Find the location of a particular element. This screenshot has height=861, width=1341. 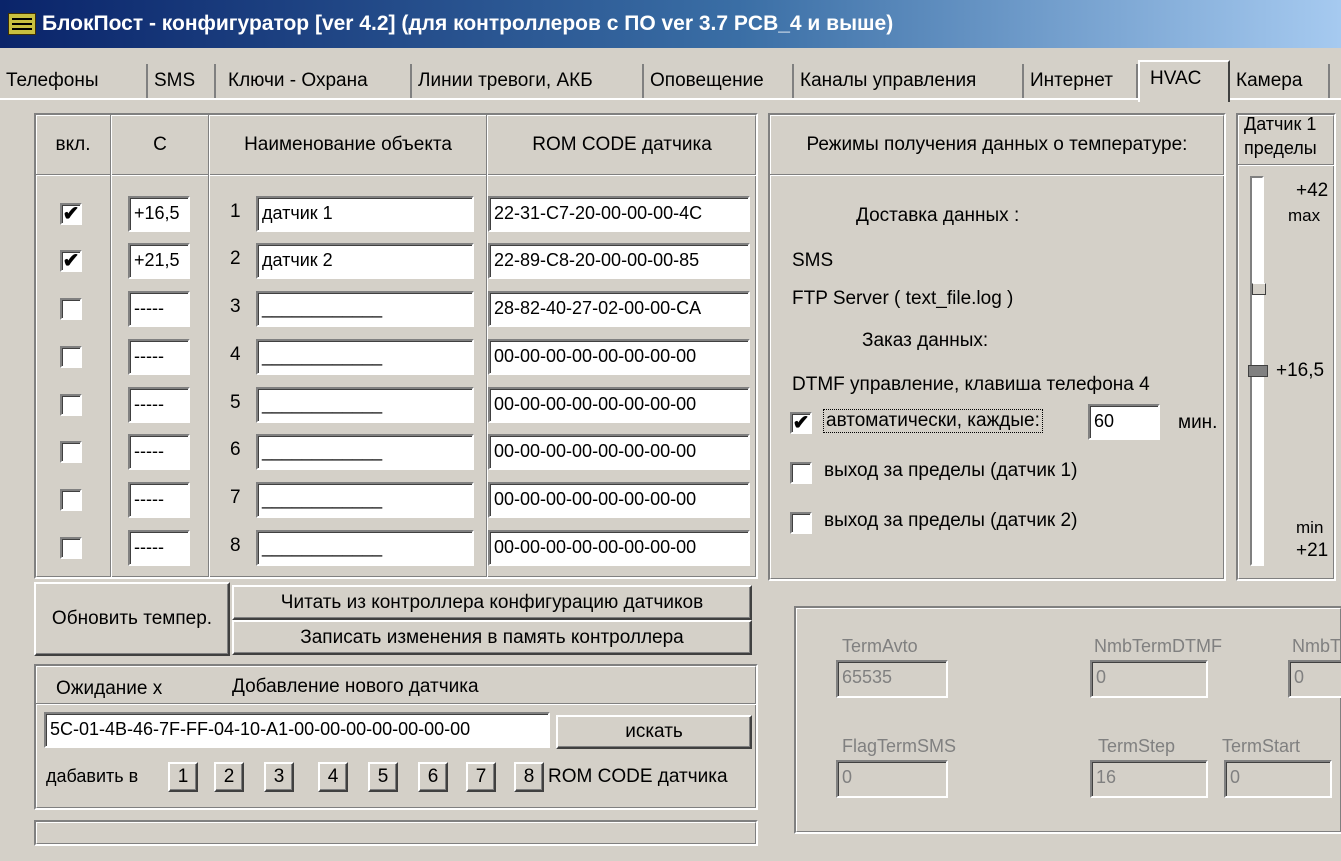

tab-internet: Интернет is located at coordinates (1081, 81).